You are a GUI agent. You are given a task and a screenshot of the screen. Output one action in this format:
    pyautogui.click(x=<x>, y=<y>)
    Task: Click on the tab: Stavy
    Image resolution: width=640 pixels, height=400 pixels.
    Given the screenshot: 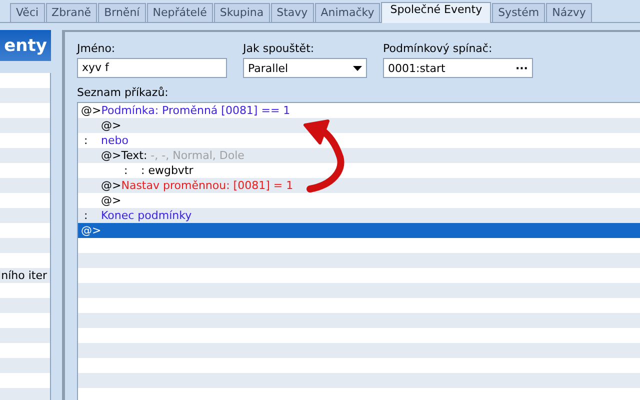 What is the action you would take?
    pyautogui.click(x=292, y=12)
    